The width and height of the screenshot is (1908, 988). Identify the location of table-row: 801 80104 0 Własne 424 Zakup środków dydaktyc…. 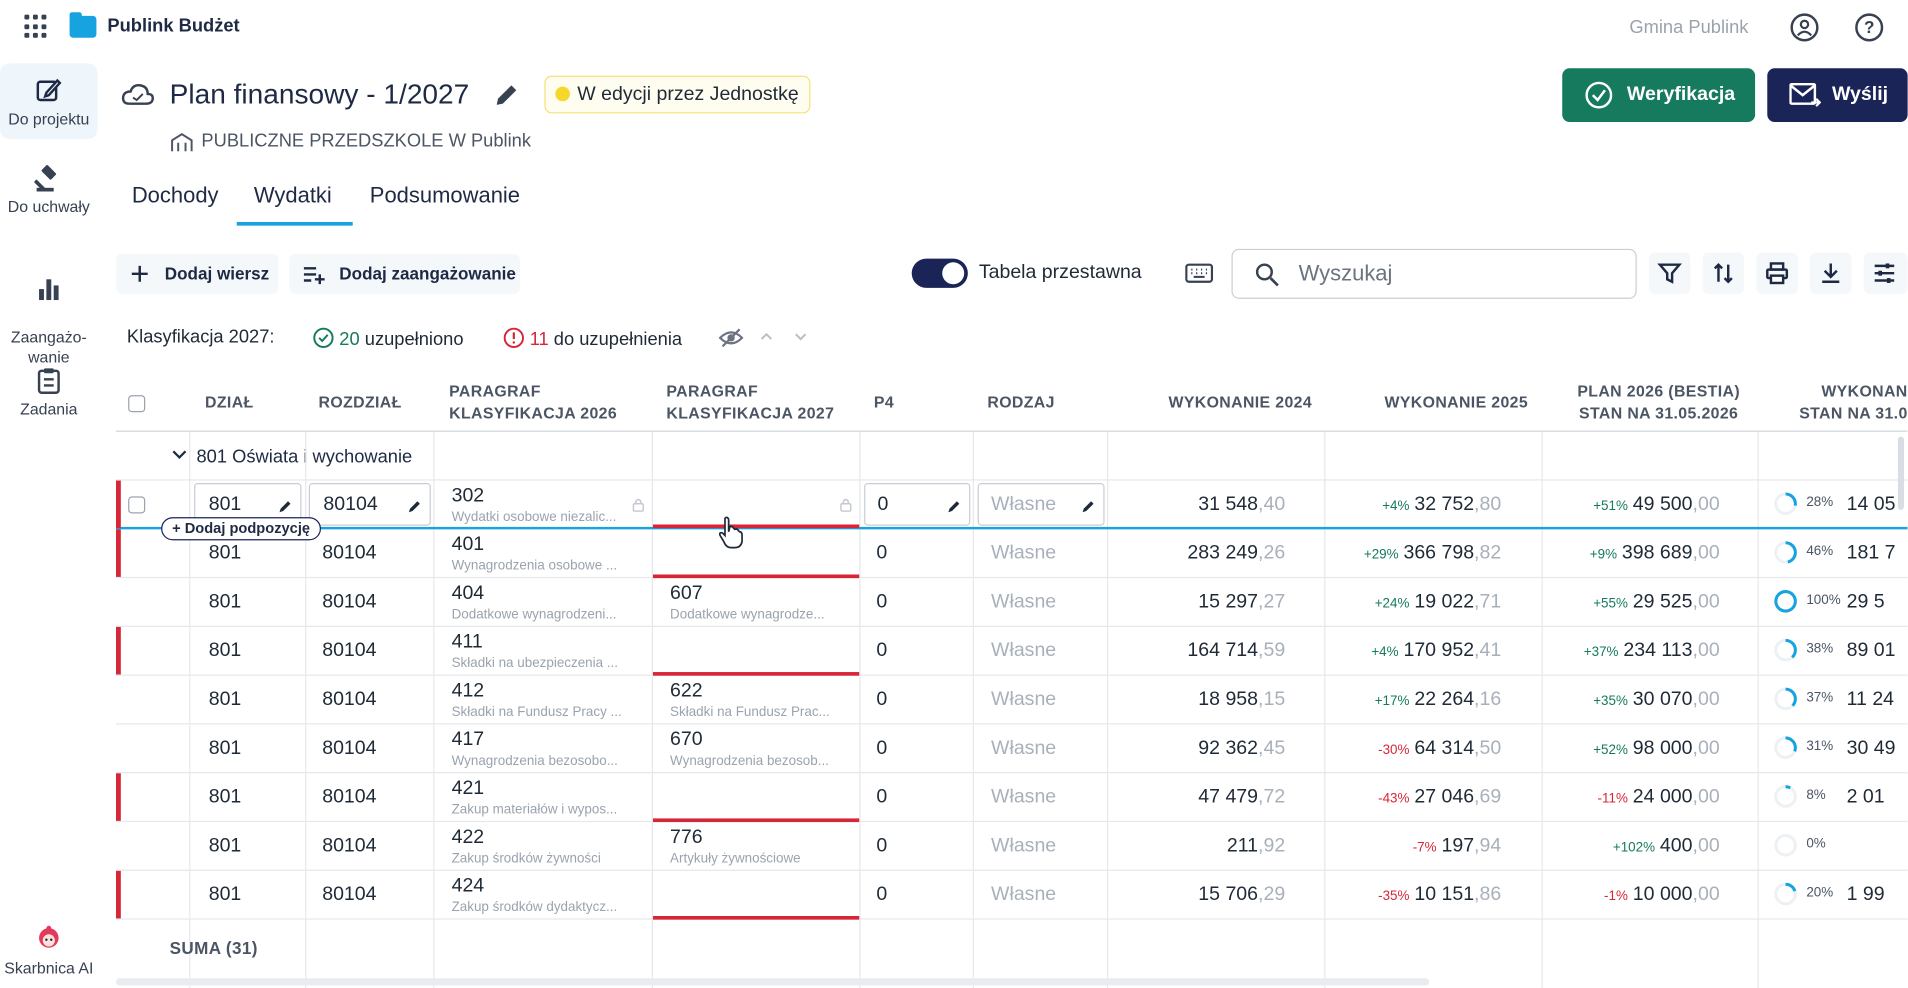
(1011, 895).